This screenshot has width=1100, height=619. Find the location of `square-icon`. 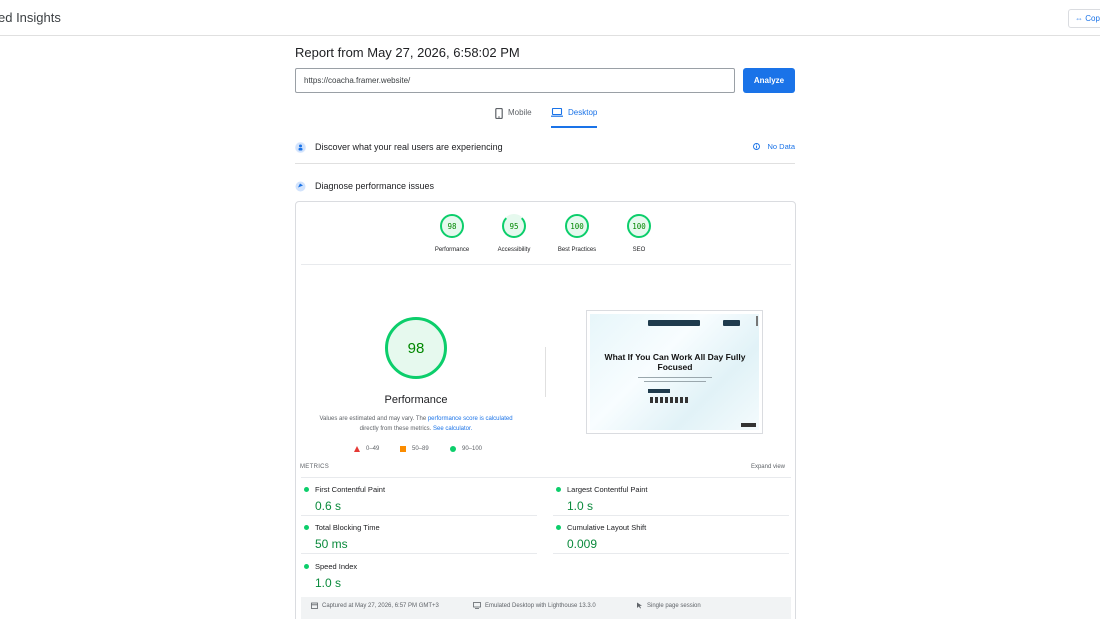

square-icon is located at coordinates (403, 449).